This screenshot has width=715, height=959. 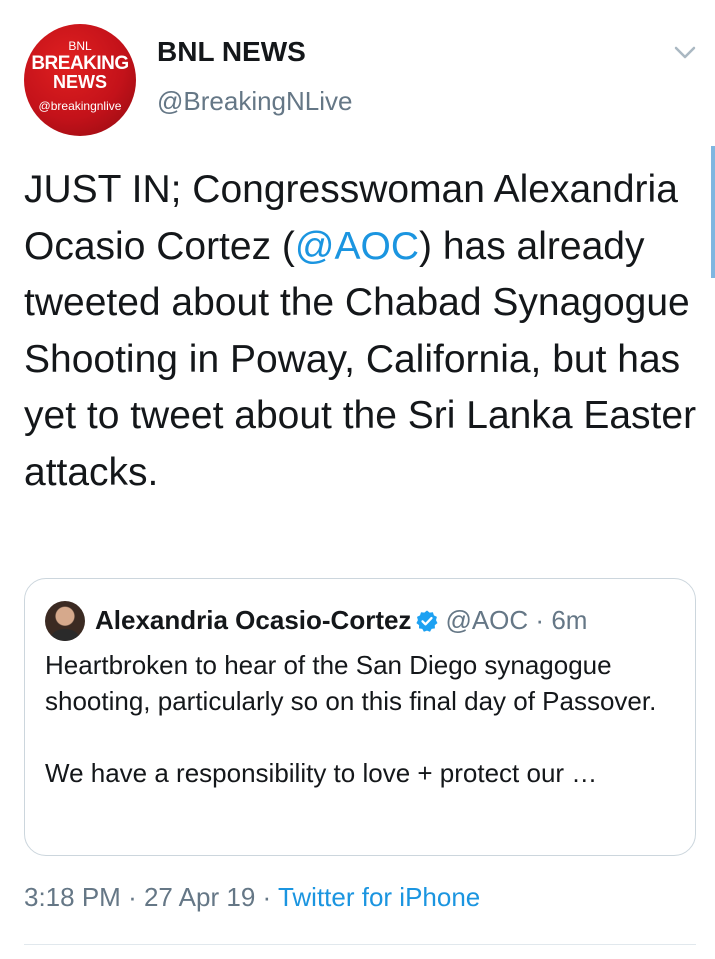 I want to click on tweet-time: 3:18 PM, so click(x=72, y=897).